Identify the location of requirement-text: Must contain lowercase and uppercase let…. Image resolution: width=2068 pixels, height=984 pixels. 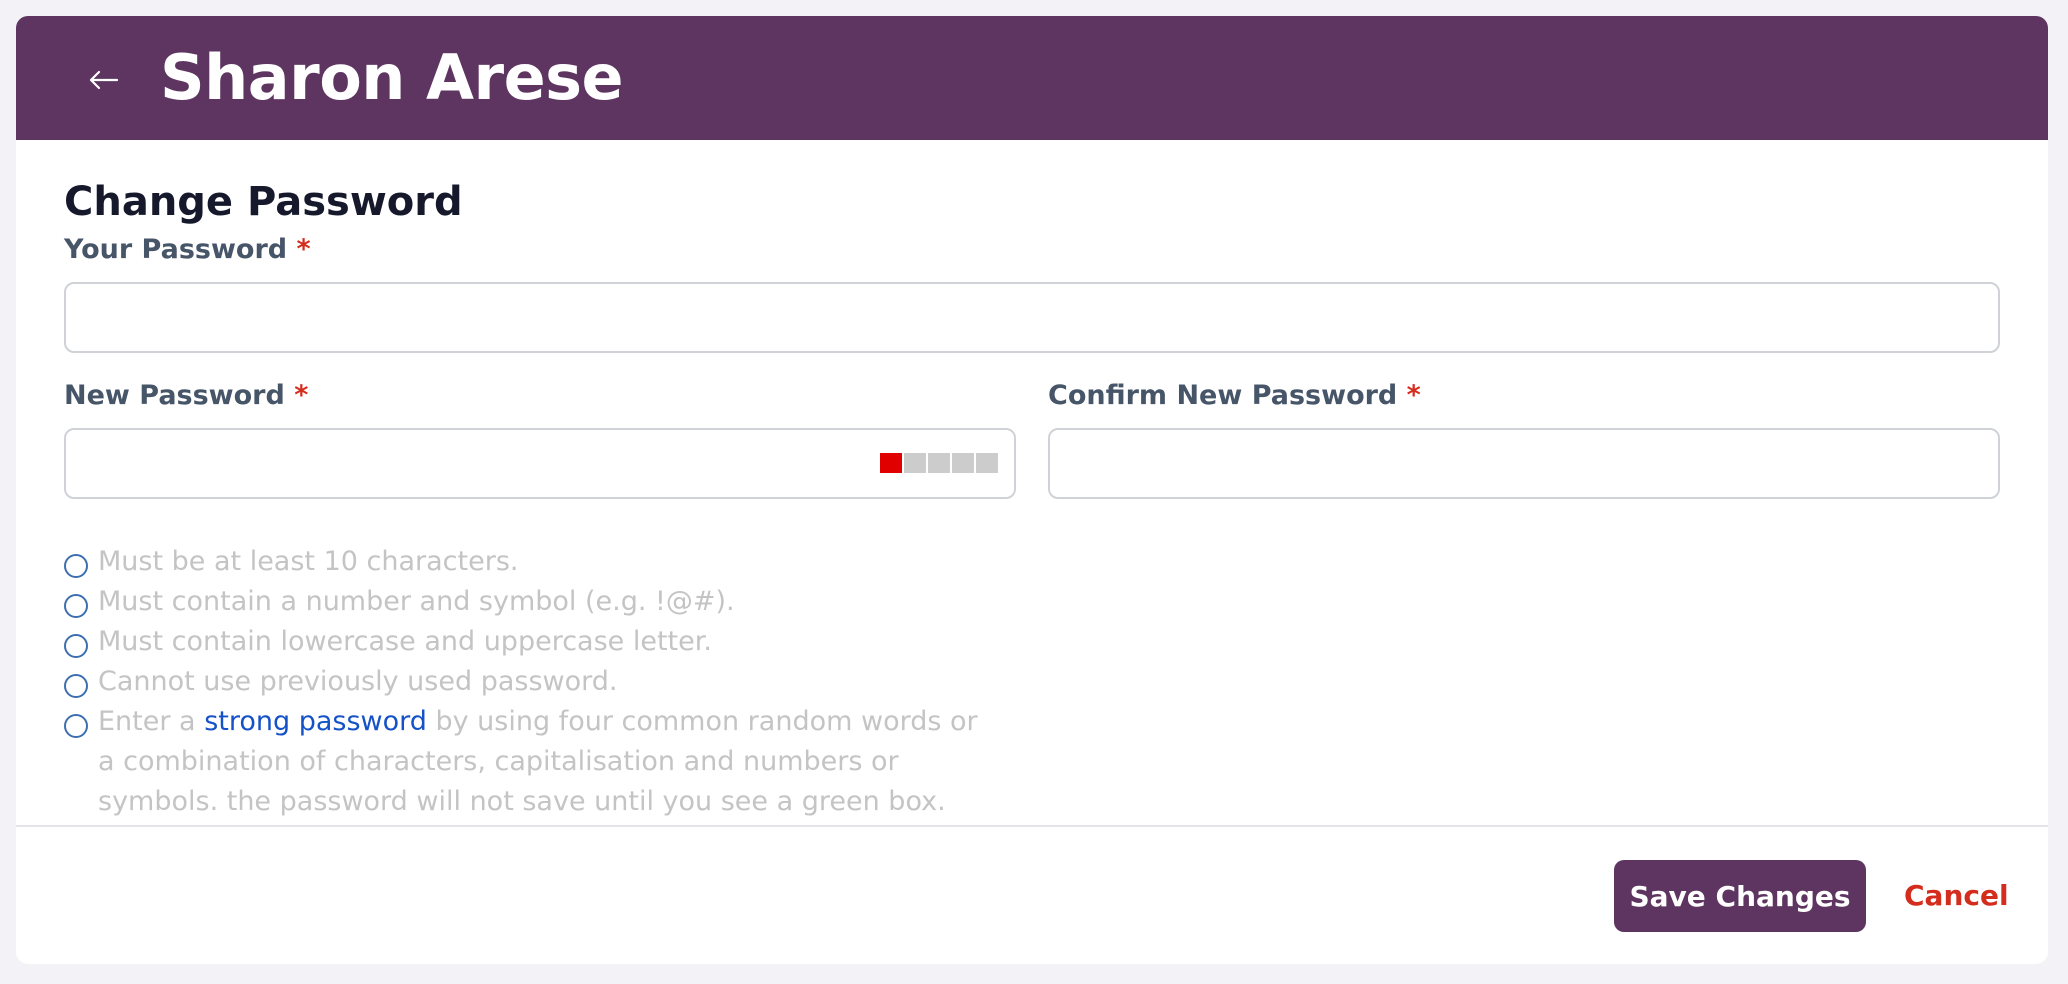
(405, 641).